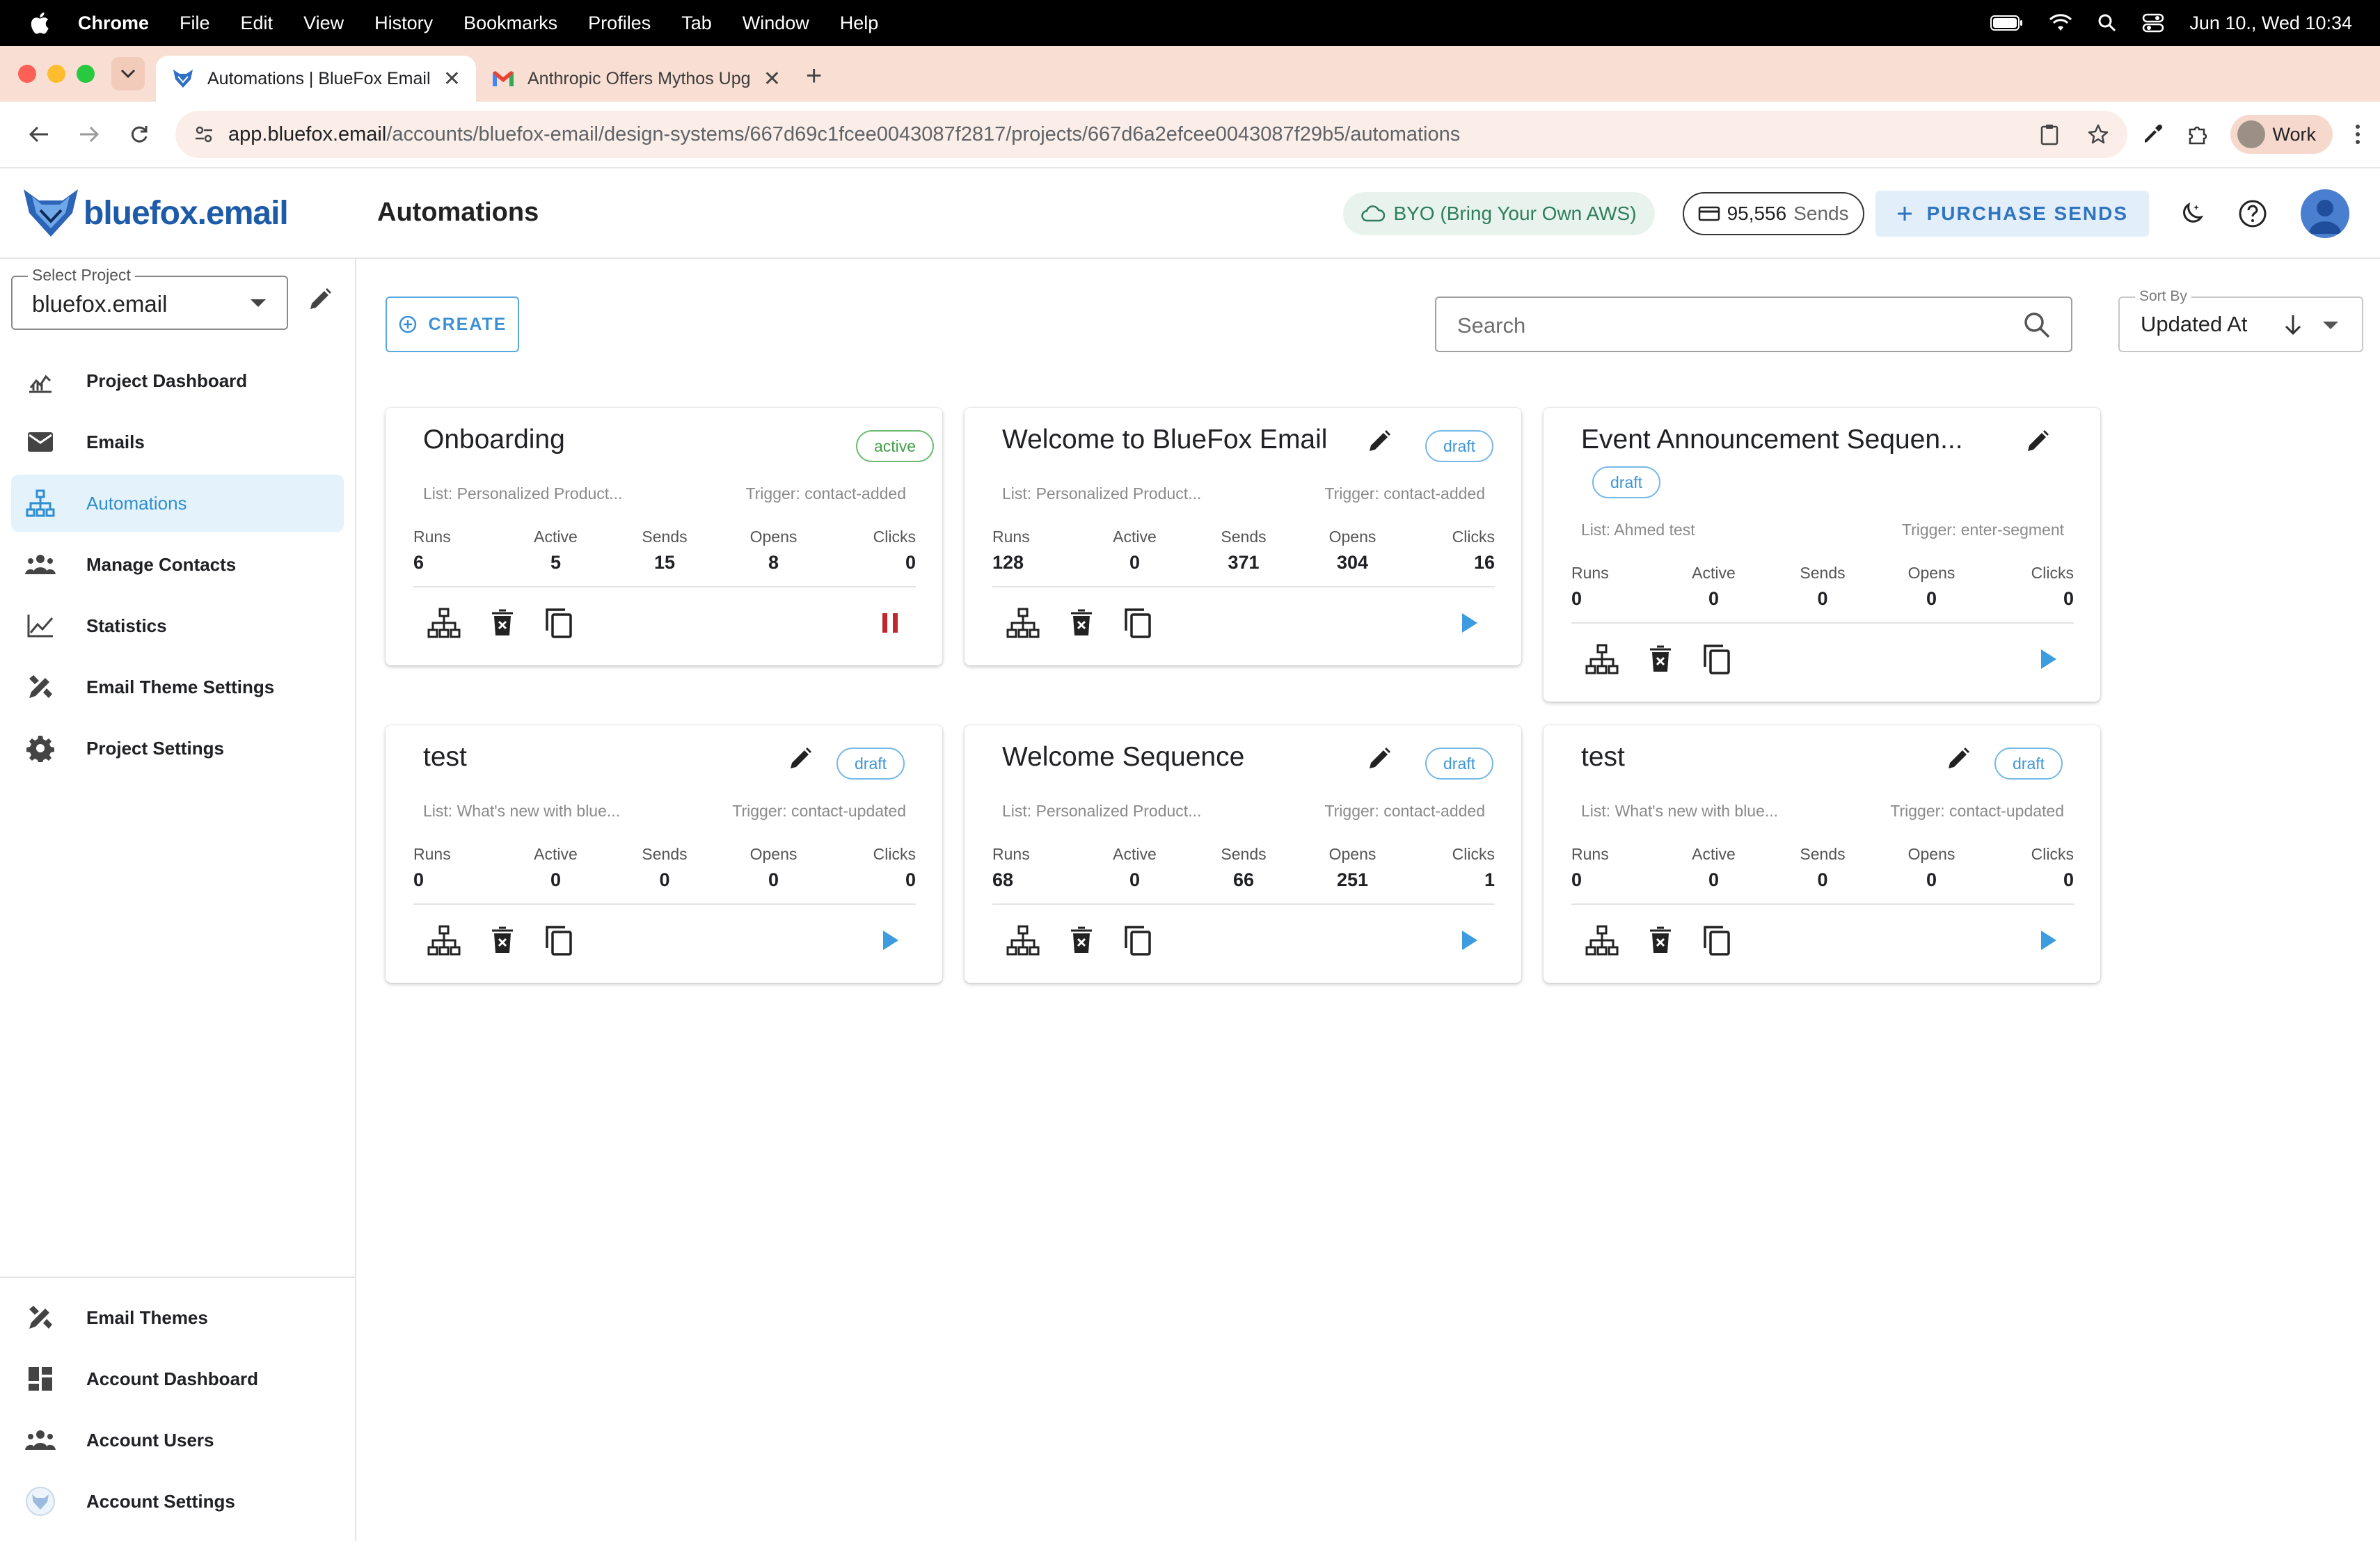  Describe the element at coordinates (323, 23) in the screenshot. I see `menu-view: View` at that location.